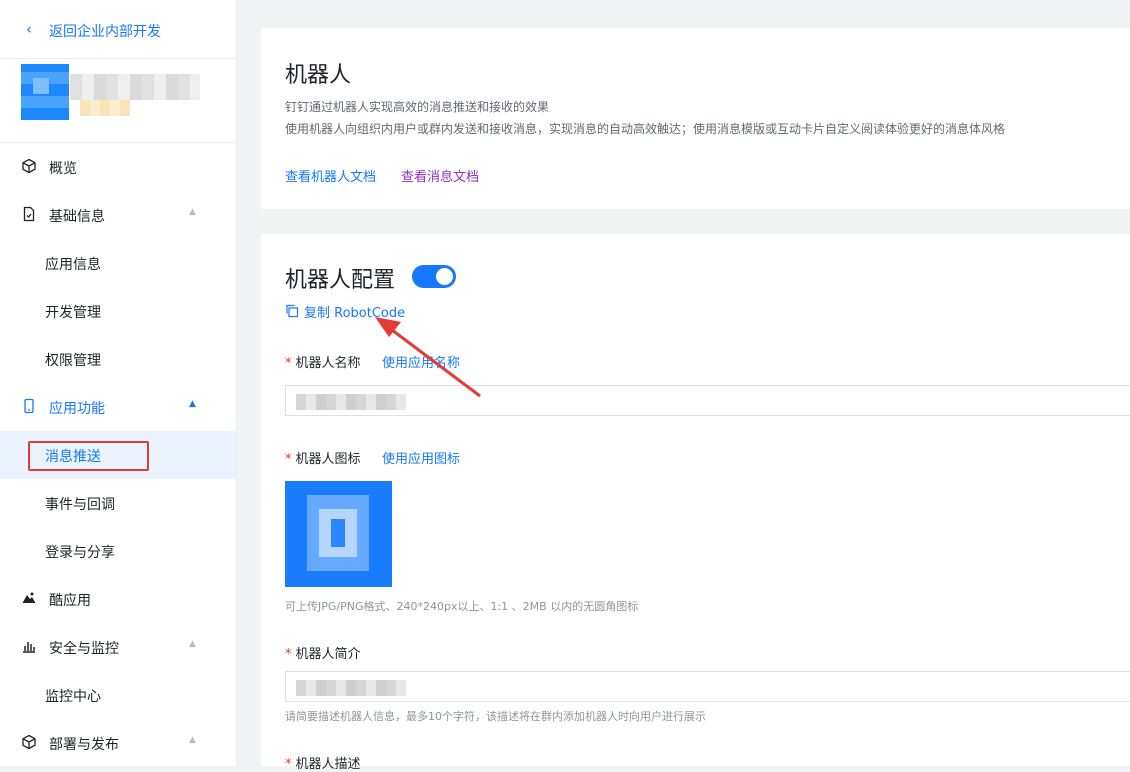 The image size is (1130, 772). I want to click on sidebar-item-dev-manage: 开发管理, so click(118, 311).